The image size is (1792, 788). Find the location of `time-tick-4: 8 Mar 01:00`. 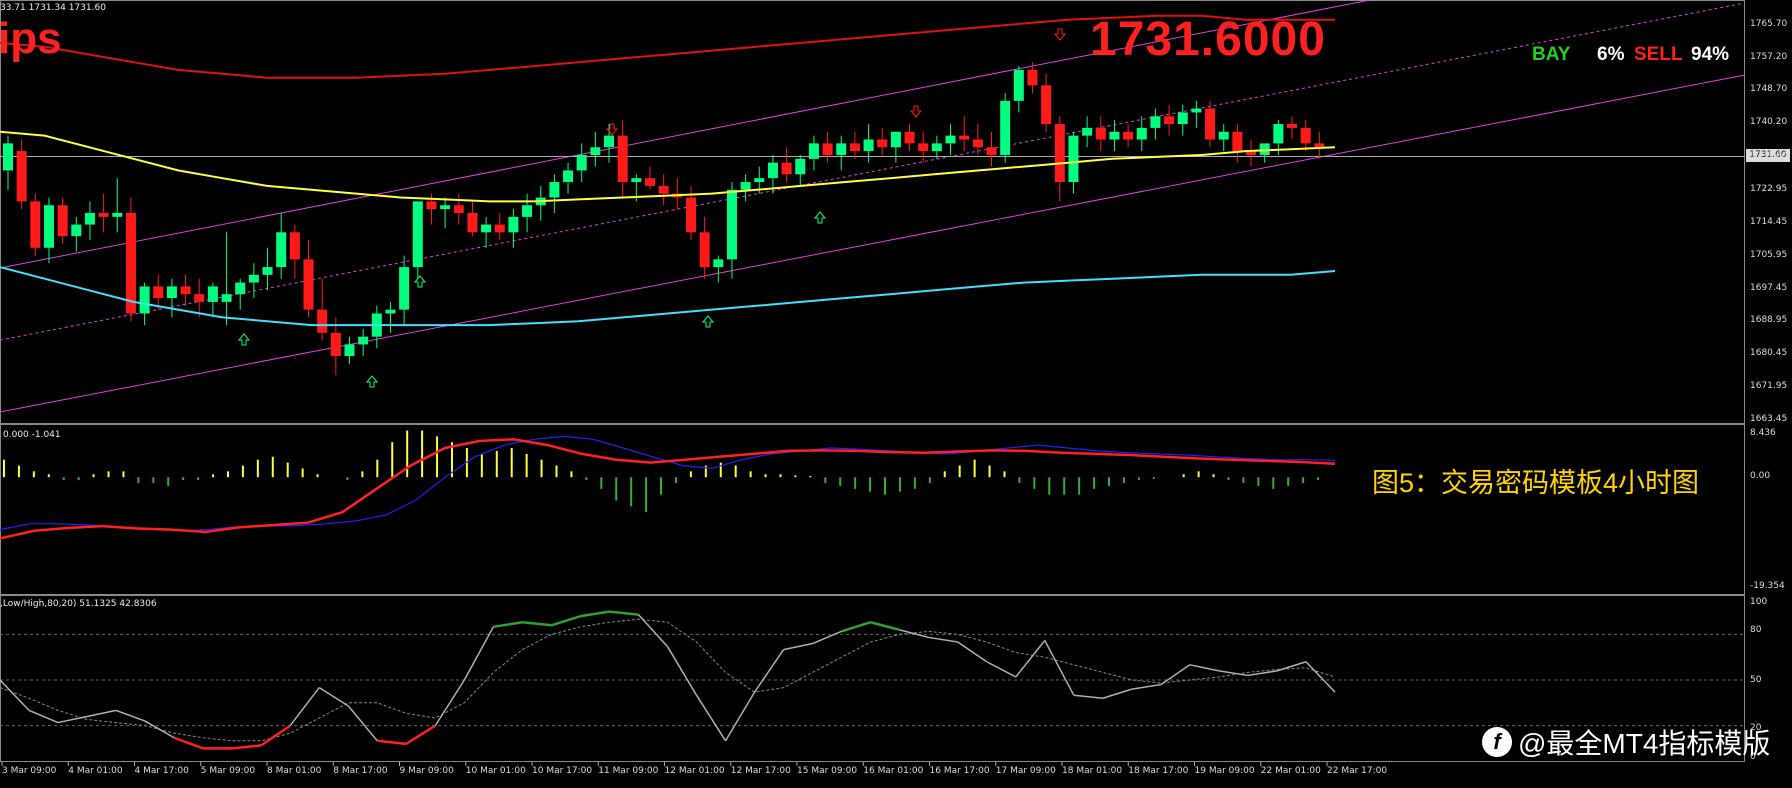

time-tick-4: 8 Mar 01:00 is located at coordinates (294, 771).